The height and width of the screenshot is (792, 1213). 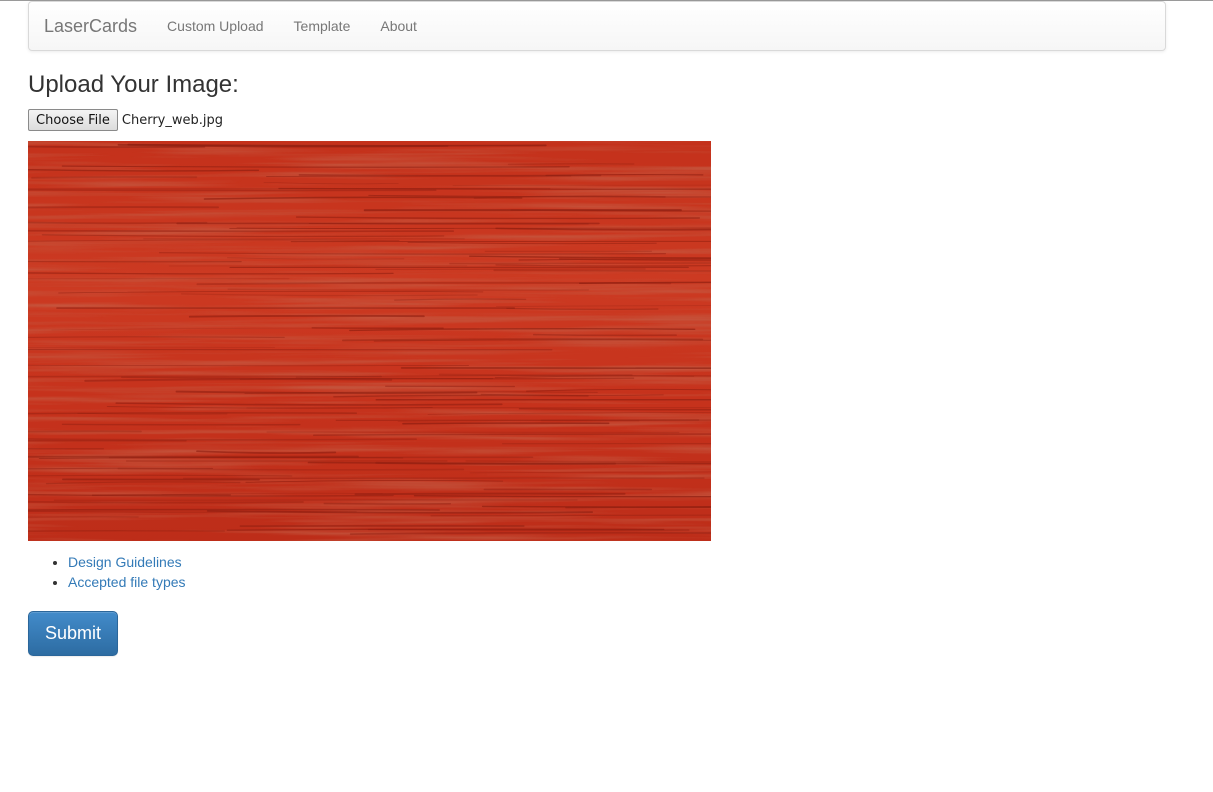 I want to click on choose-file-button: Choose File, so click(x=73, y=120).